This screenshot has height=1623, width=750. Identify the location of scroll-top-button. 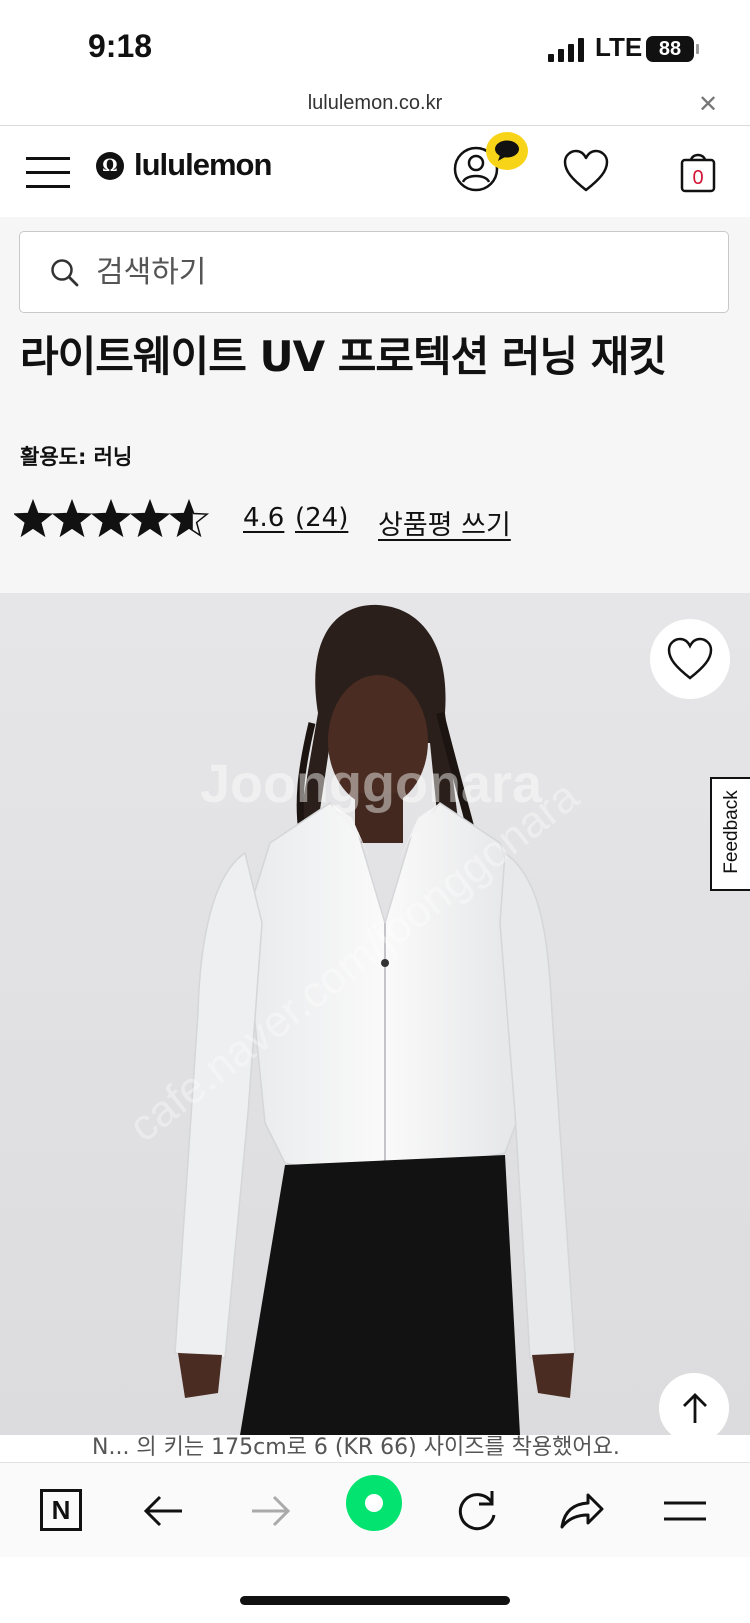
(694, 1408).